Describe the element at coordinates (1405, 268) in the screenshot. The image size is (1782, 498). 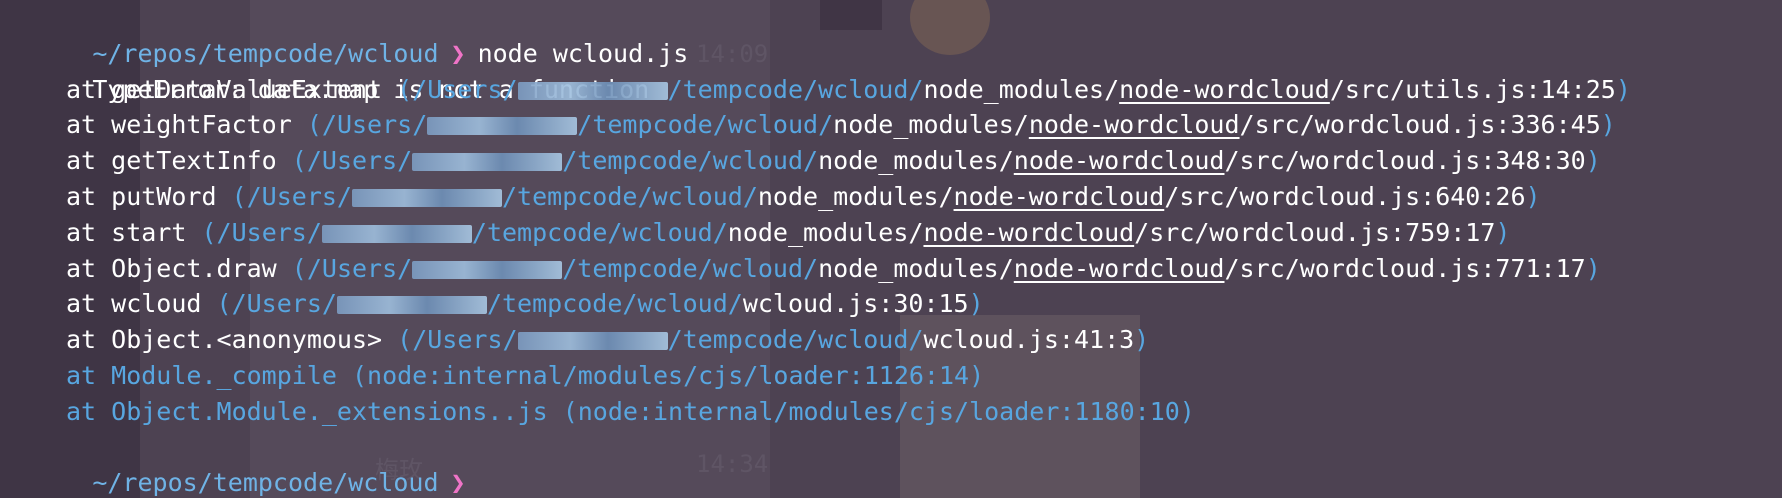
I see `stack-file: /src/wordcloud.js:771:17` at that location.